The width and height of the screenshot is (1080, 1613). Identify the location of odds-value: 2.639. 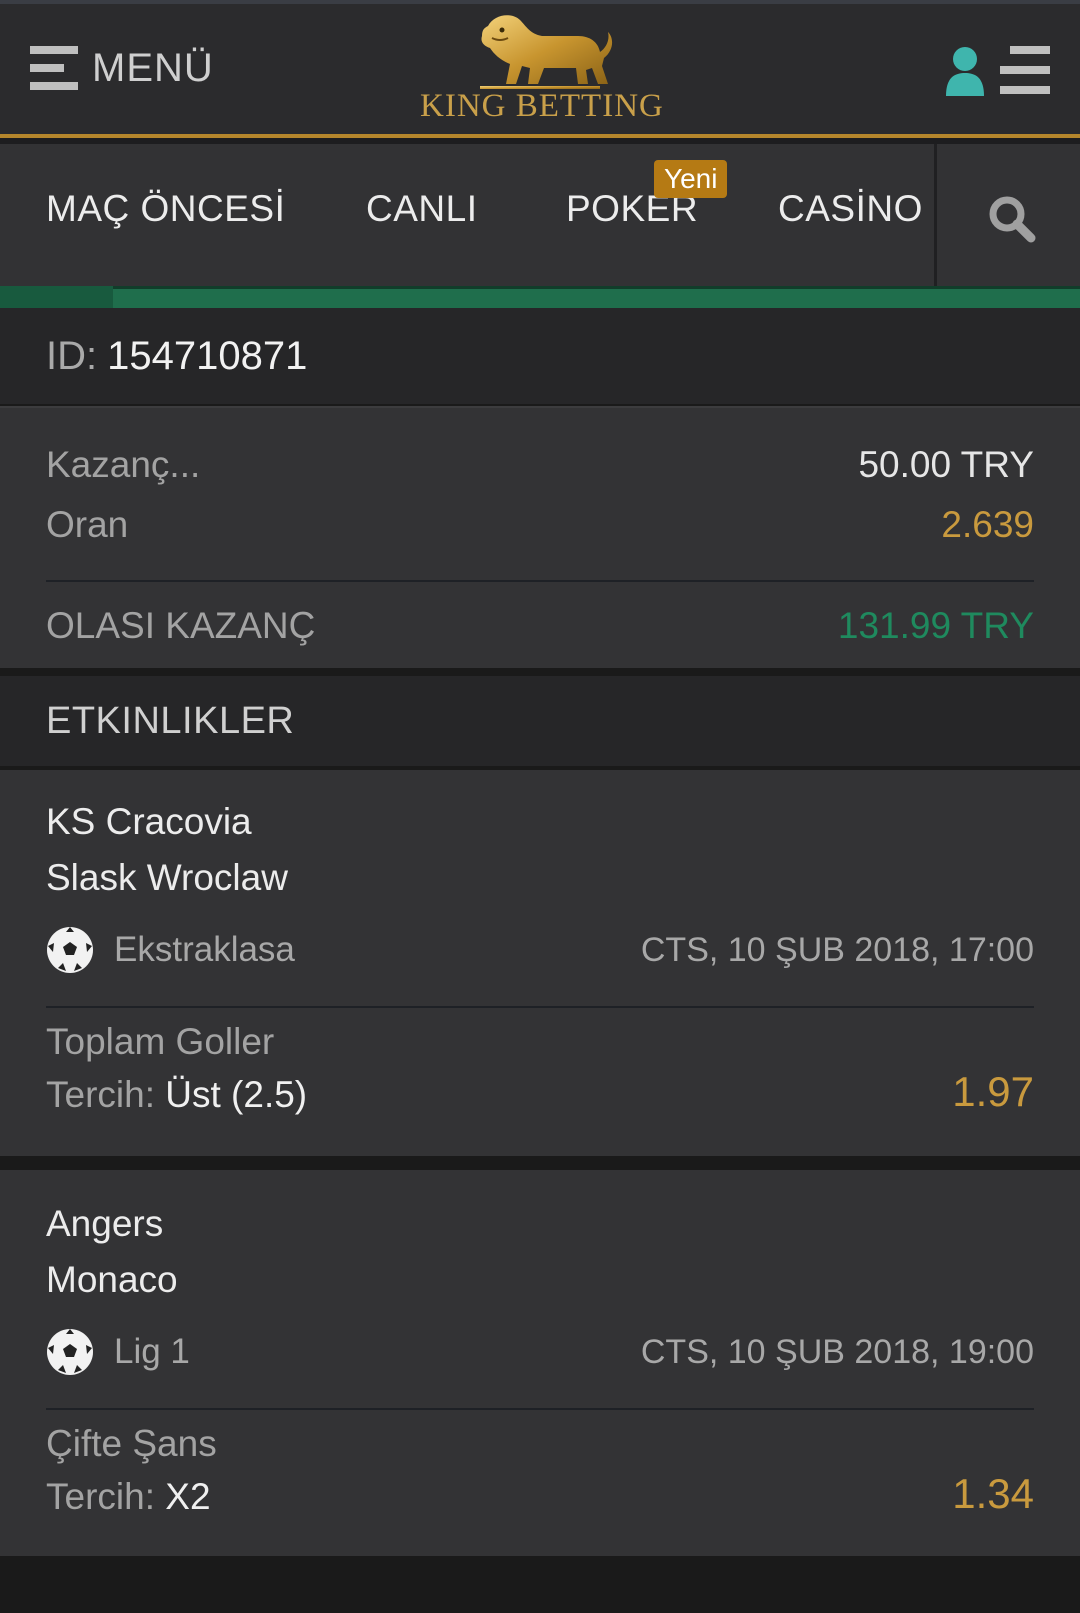
(987, 524).